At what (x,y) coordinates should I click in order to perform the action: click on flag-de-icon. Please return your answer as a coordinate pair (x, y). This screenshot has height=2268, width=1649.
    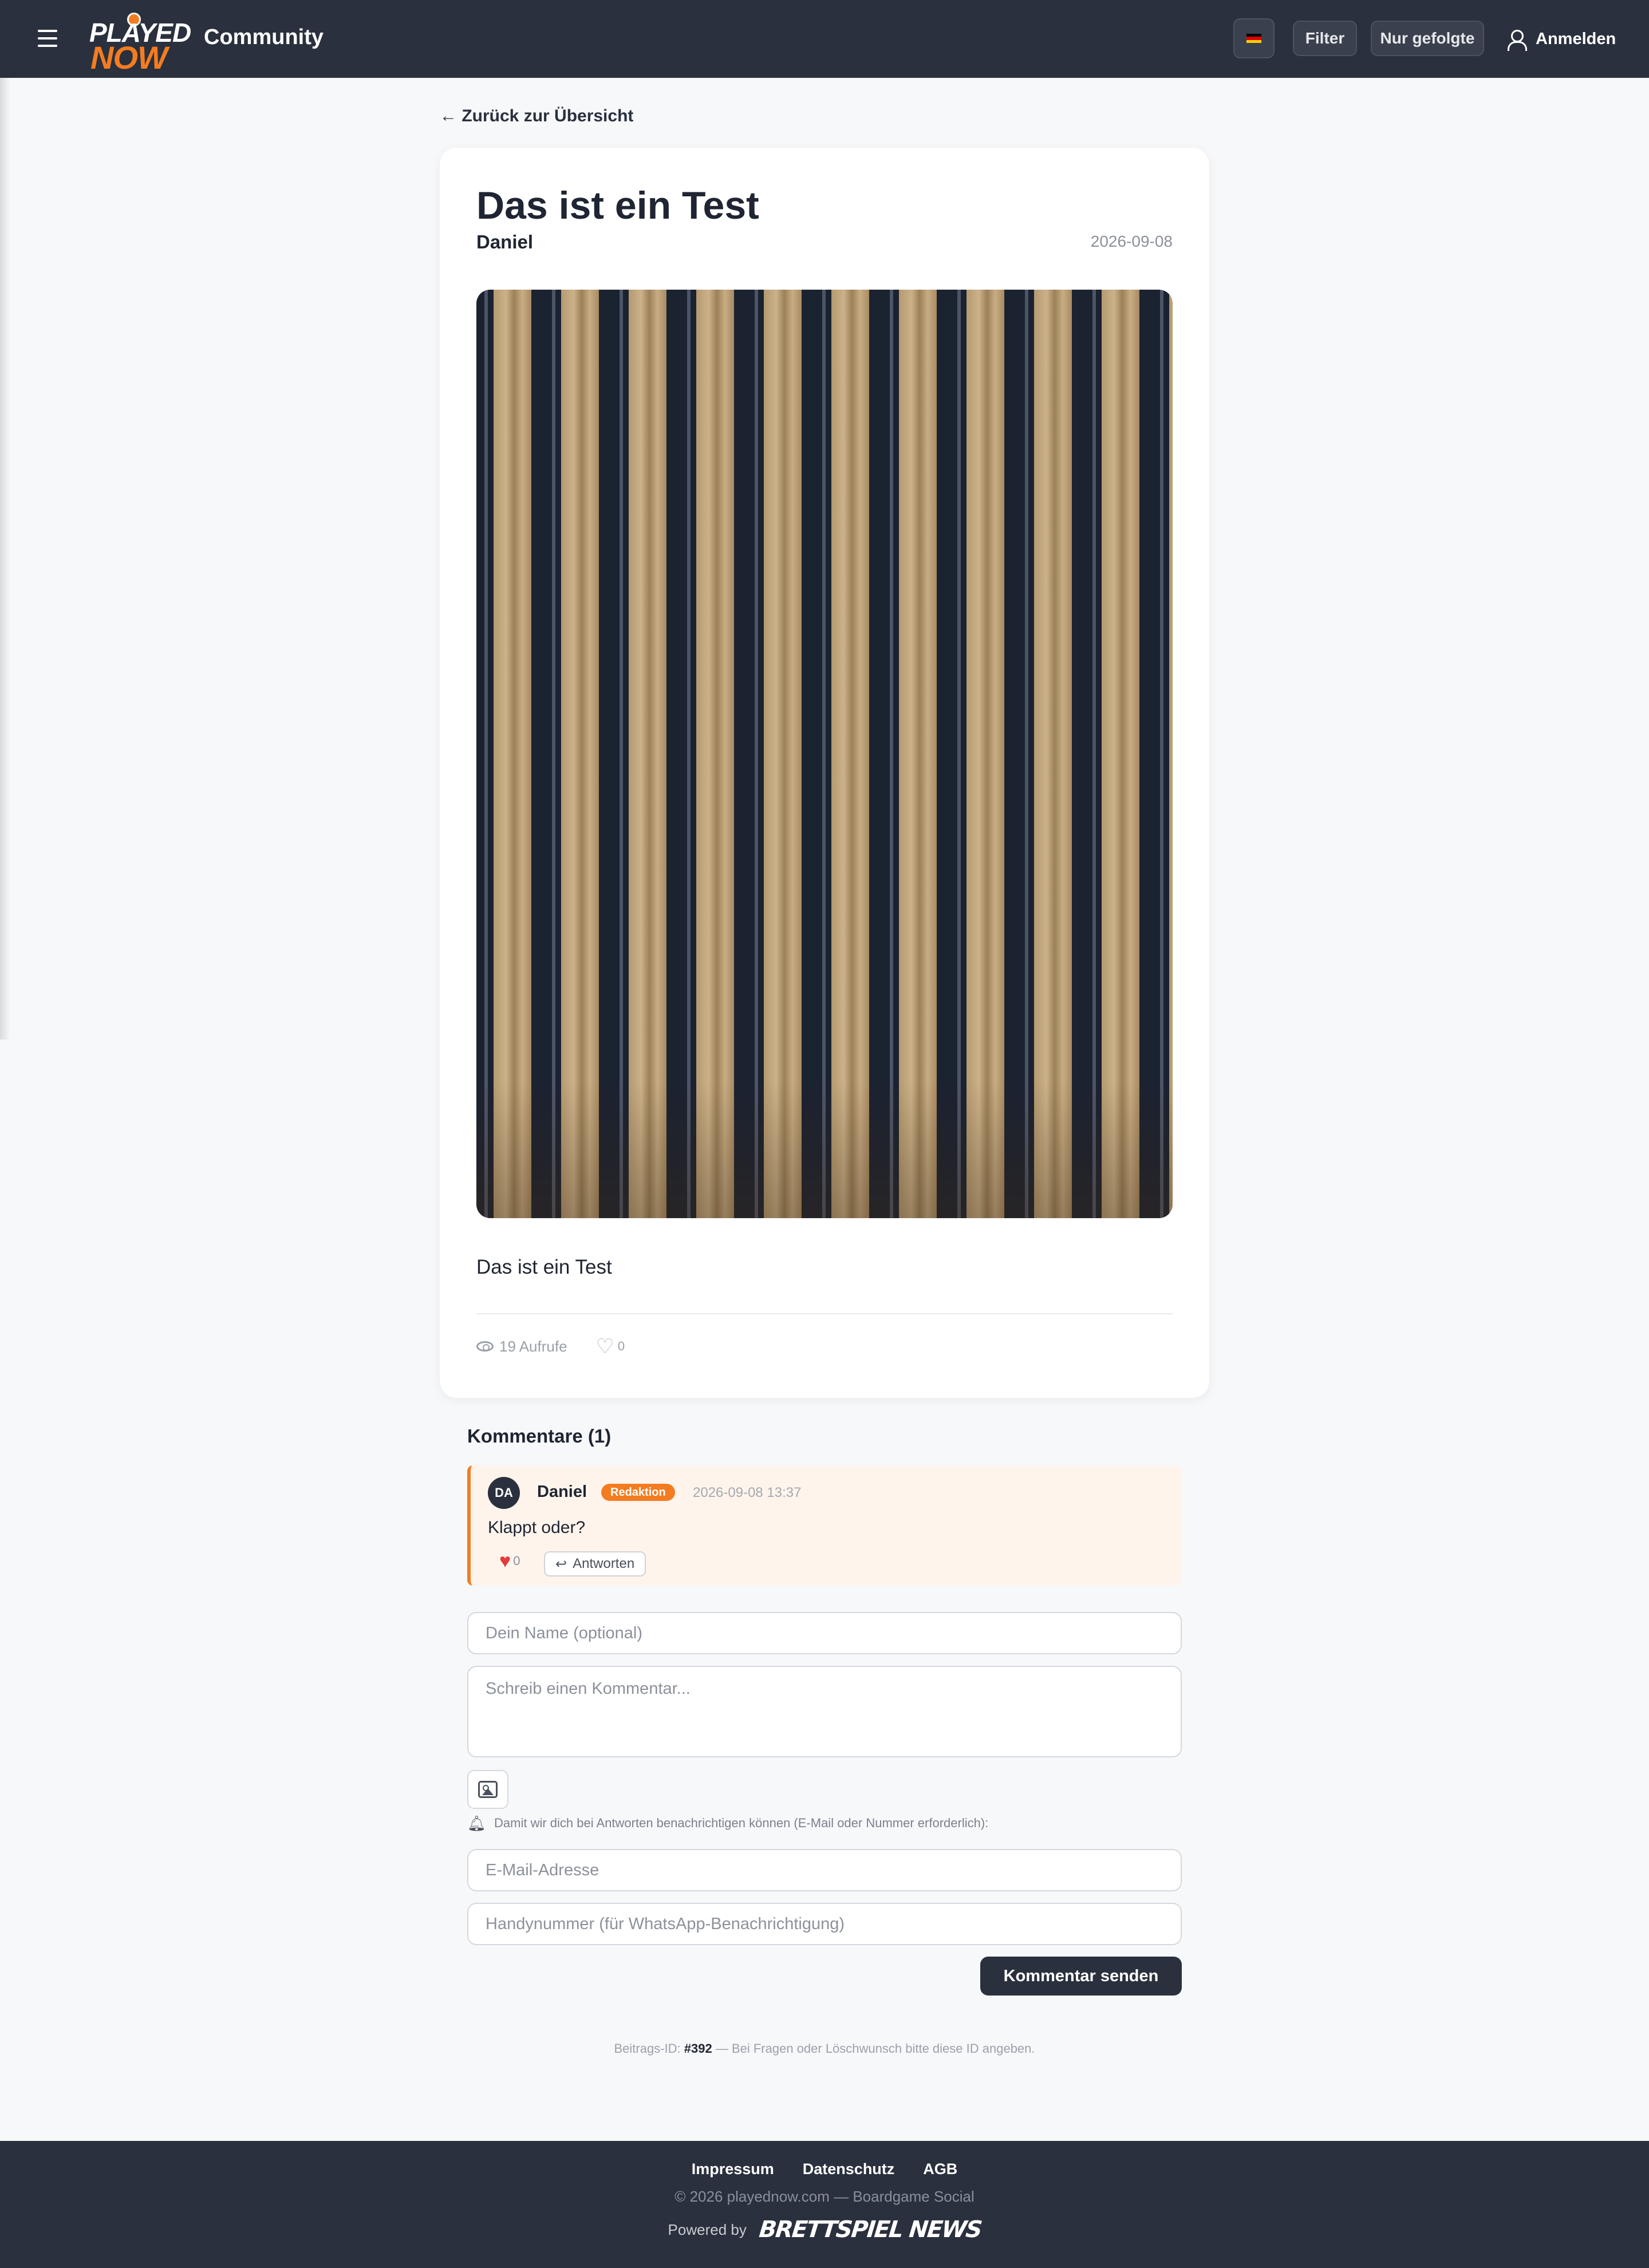
    Looking at the image, I should click on (1253, 38).